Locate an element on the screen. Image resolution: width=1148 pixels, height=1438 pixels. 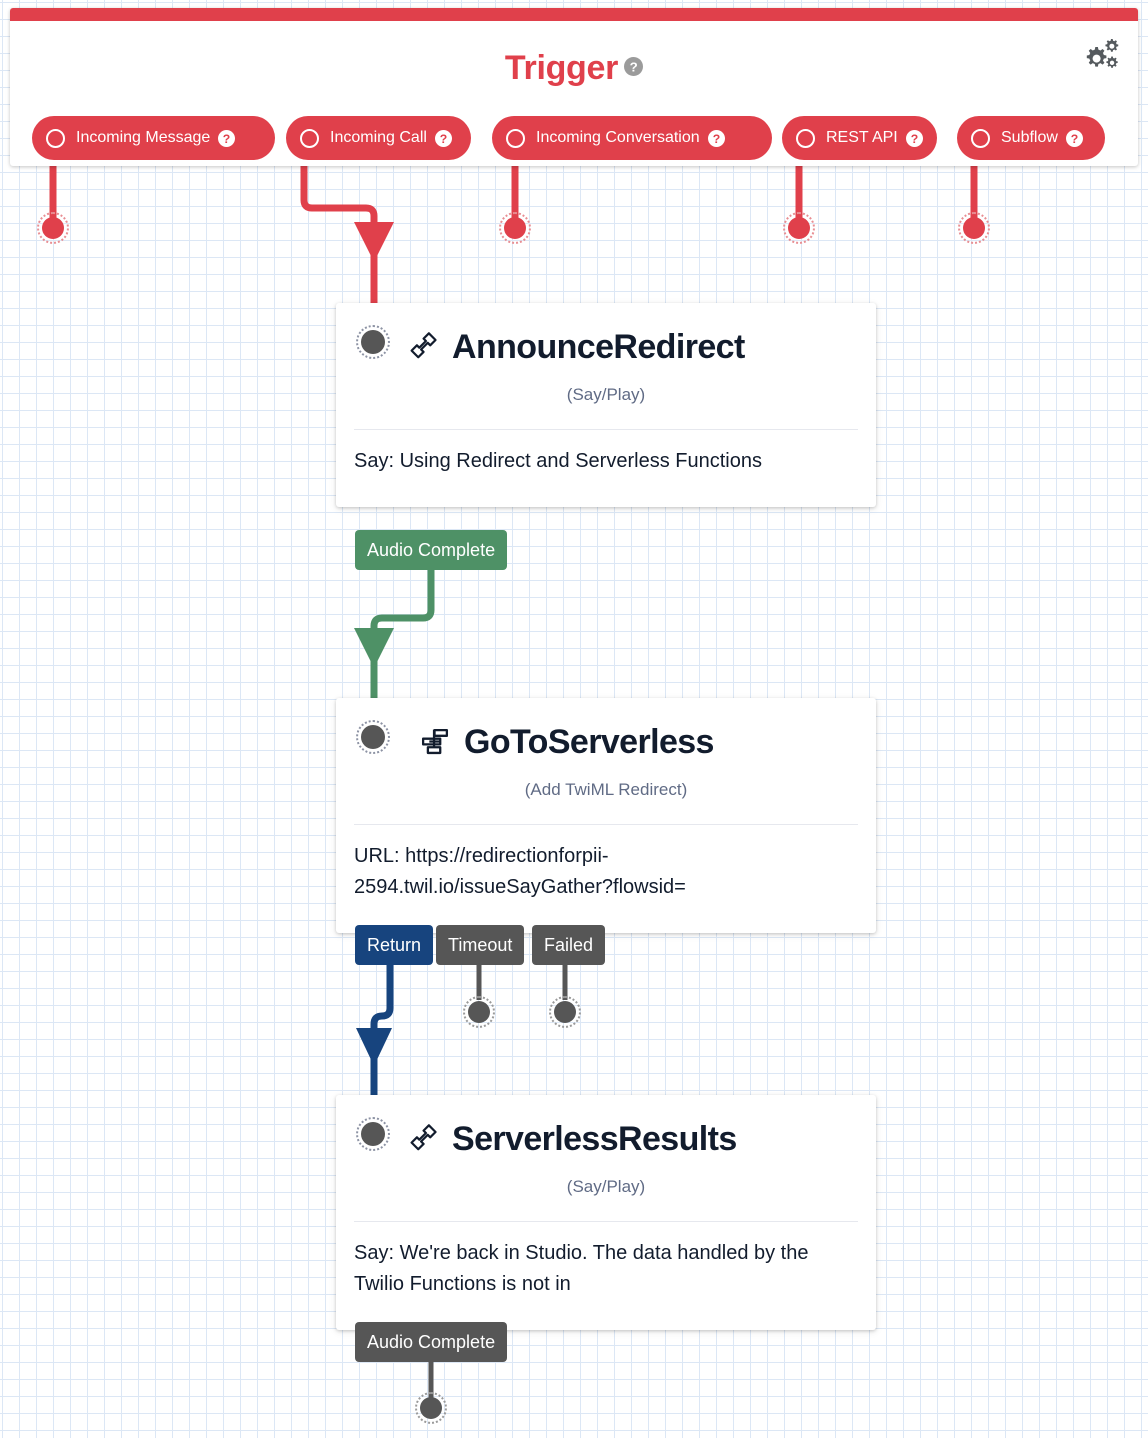
endpoint-dot-incoming-conversation is located at coordinates (515, 228).